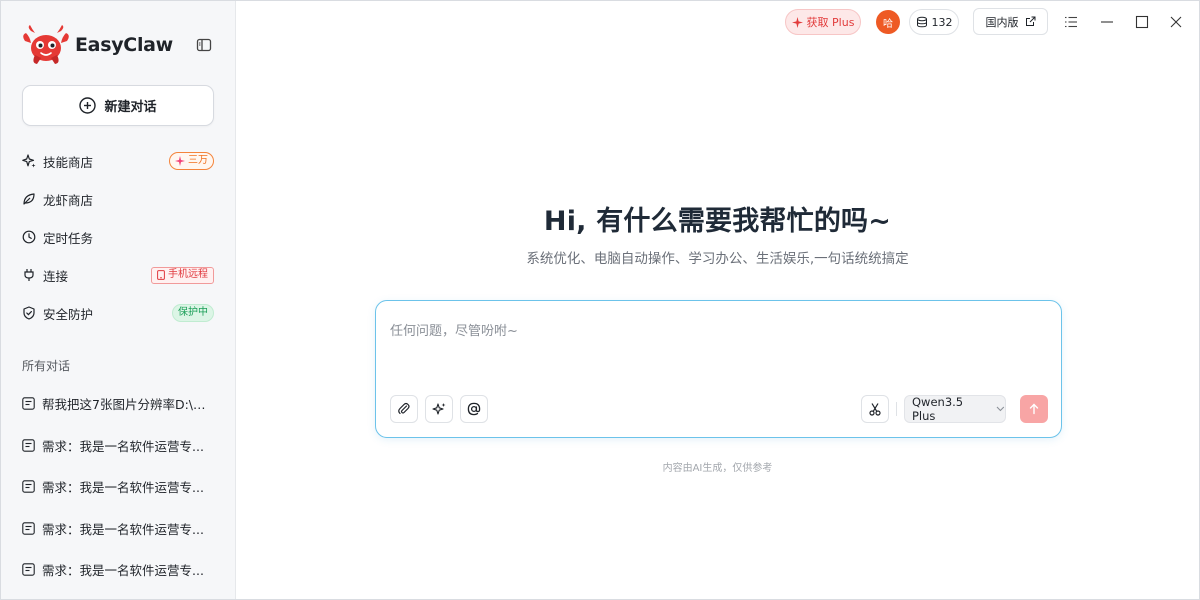  I want to click on maximize-icon, so click(1142, 22).